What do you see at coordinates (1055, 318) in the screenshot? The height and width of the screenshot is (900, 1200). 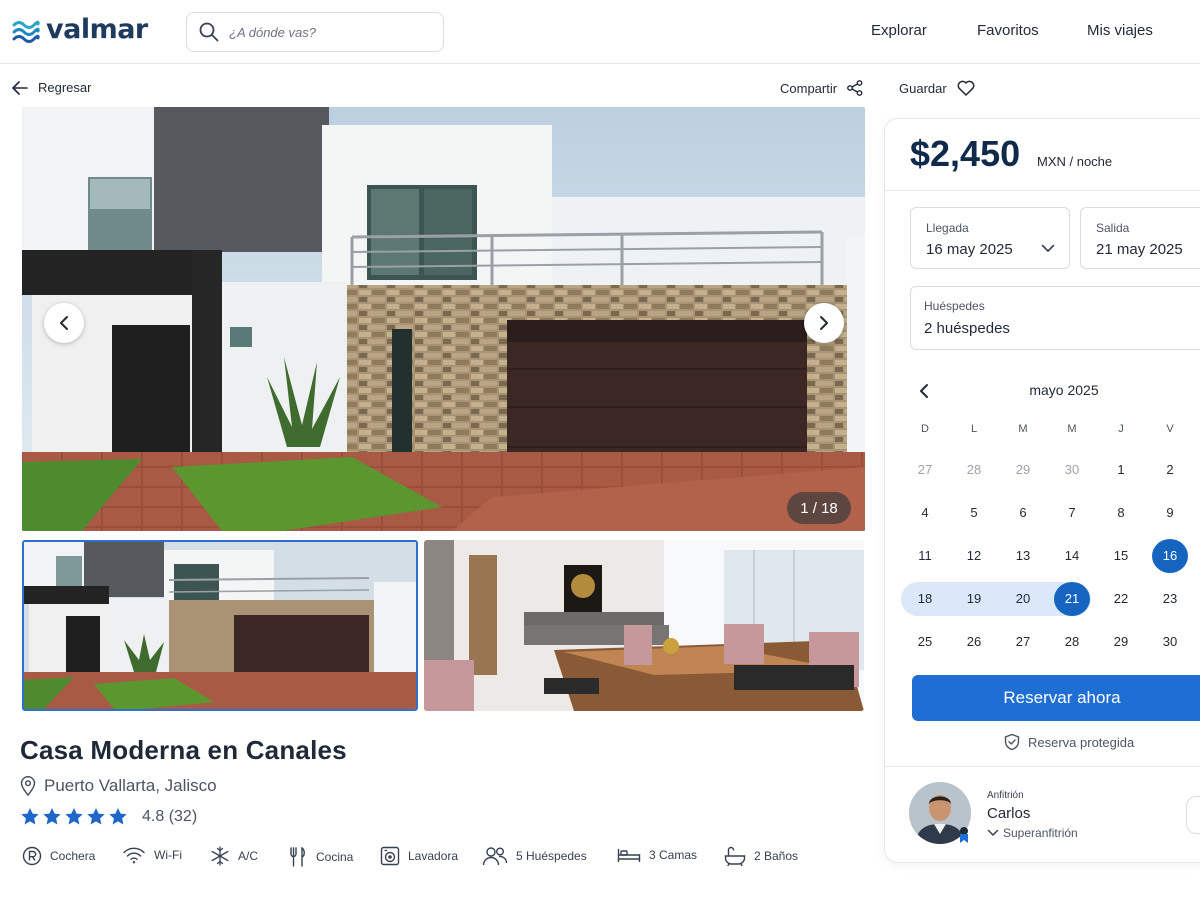 I see `guests-field` at bounding box center [1055, 318].